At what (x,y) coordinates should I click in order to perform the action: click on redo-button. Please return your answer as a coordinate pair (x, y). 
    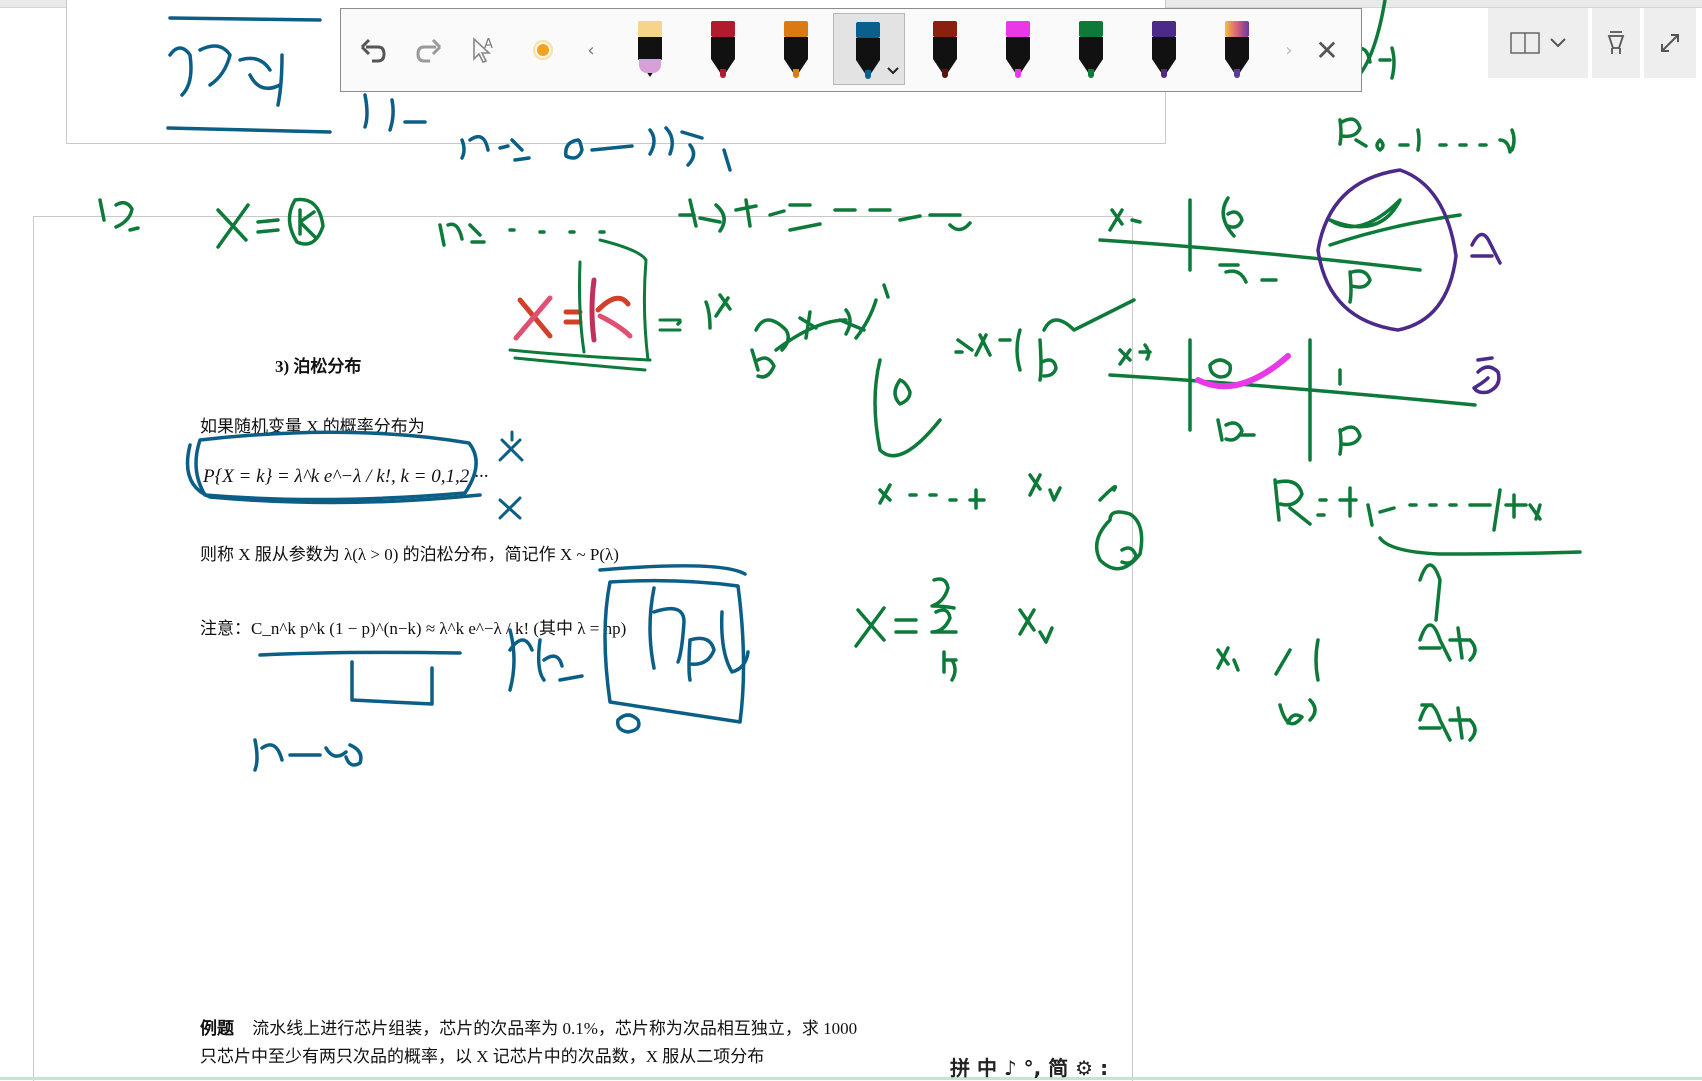
    Looking at the image, I should click on (429, 50).